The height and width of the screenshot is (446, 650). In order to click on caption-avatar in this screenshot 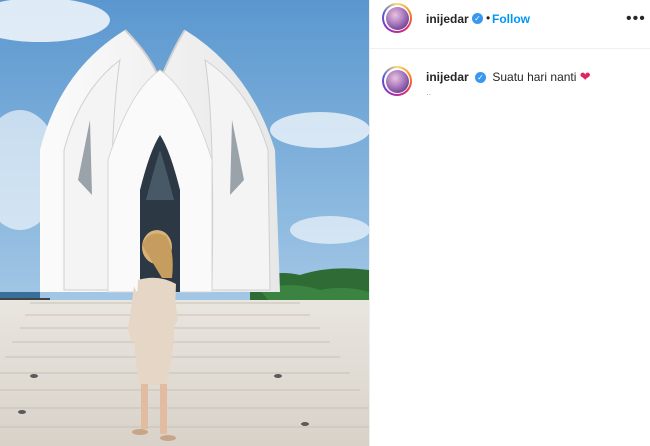, I will do `click(397, 81)`.